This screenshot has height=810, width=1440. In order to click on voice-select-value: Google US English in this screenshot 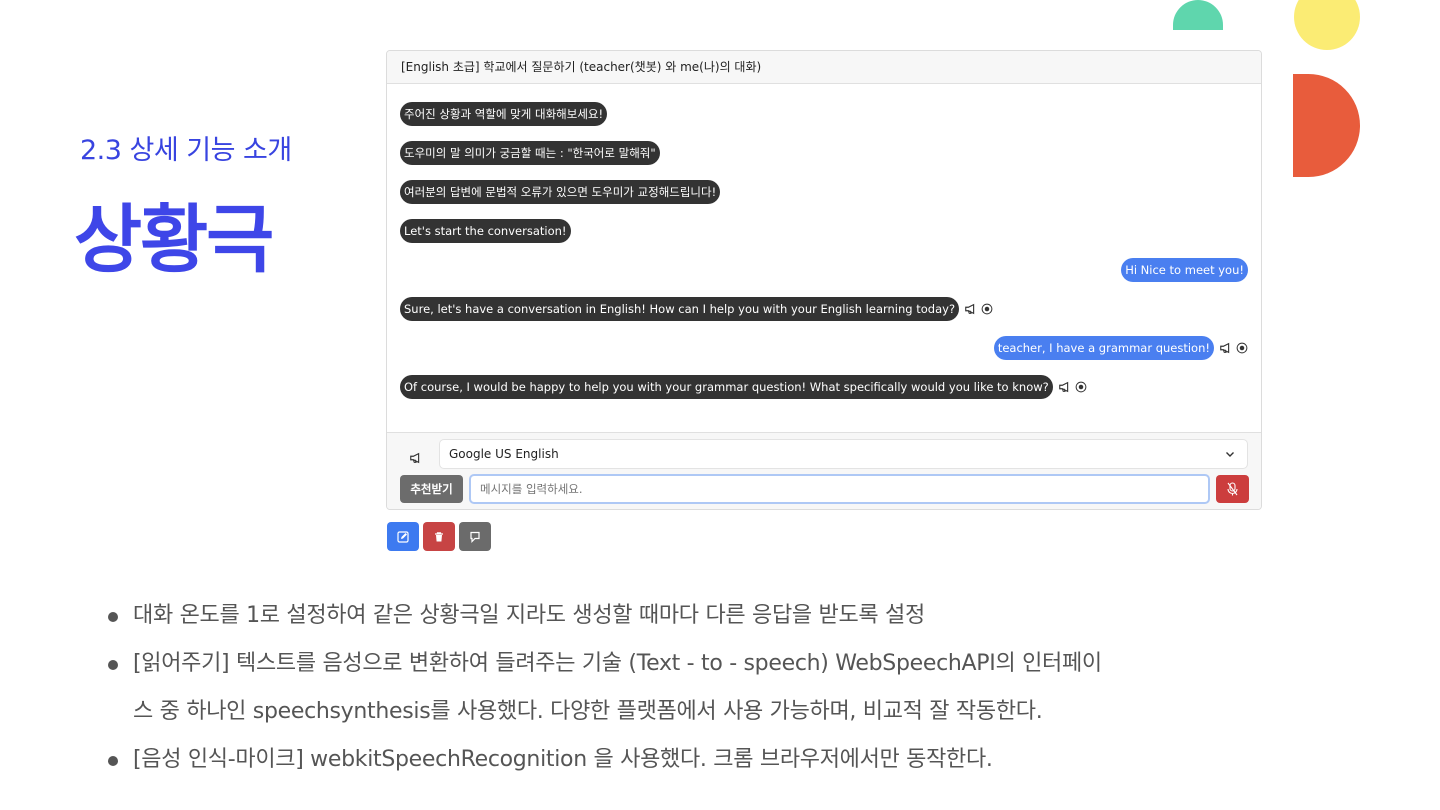, I will do `click(504, 454)`.